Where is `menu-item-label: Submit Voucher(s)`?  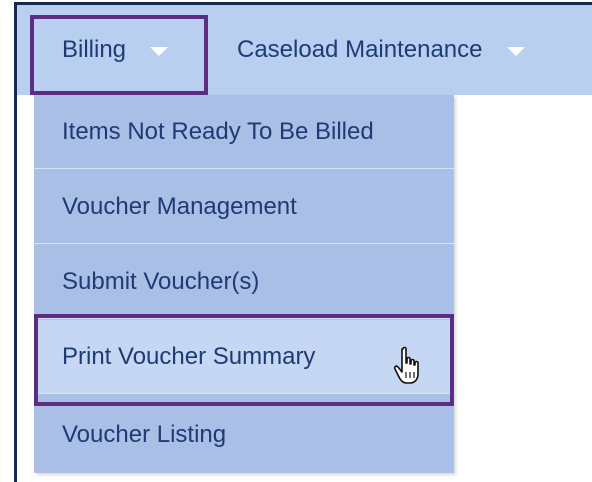
menu-item-label: Submit Voucher(s) is located at coordinates (161, 281).